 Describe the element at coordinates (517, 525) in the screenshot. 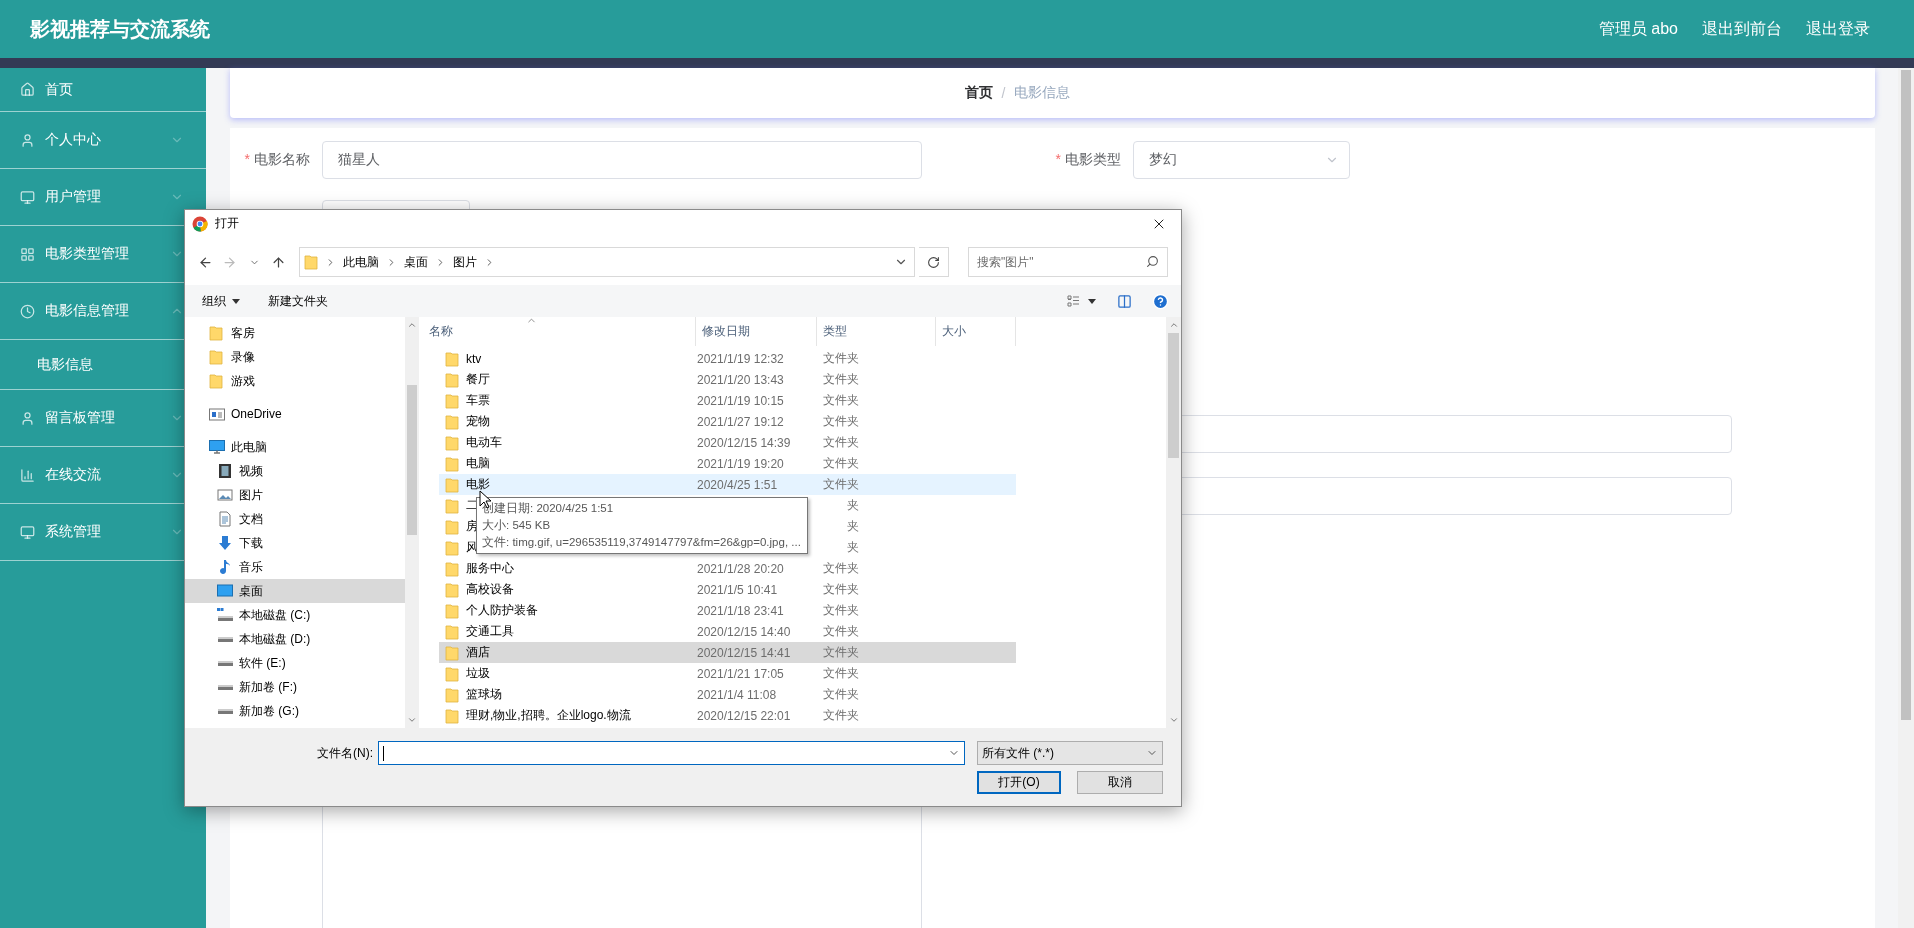

I see `tooltip-line: 大小: 545 KB` at that location.